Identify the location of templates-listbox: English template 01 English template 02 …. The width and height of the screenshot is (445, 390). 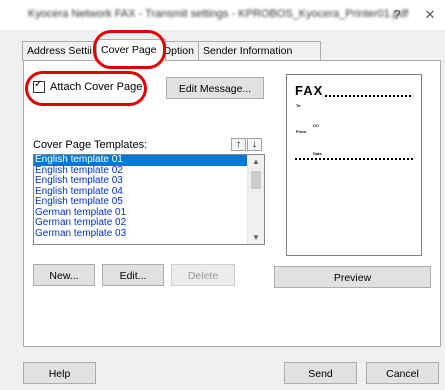
(149, 199).